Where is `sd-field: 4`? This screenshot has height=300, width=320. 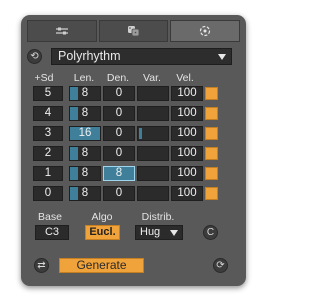
sd-field: 4 is located at coordinates (48, 113).